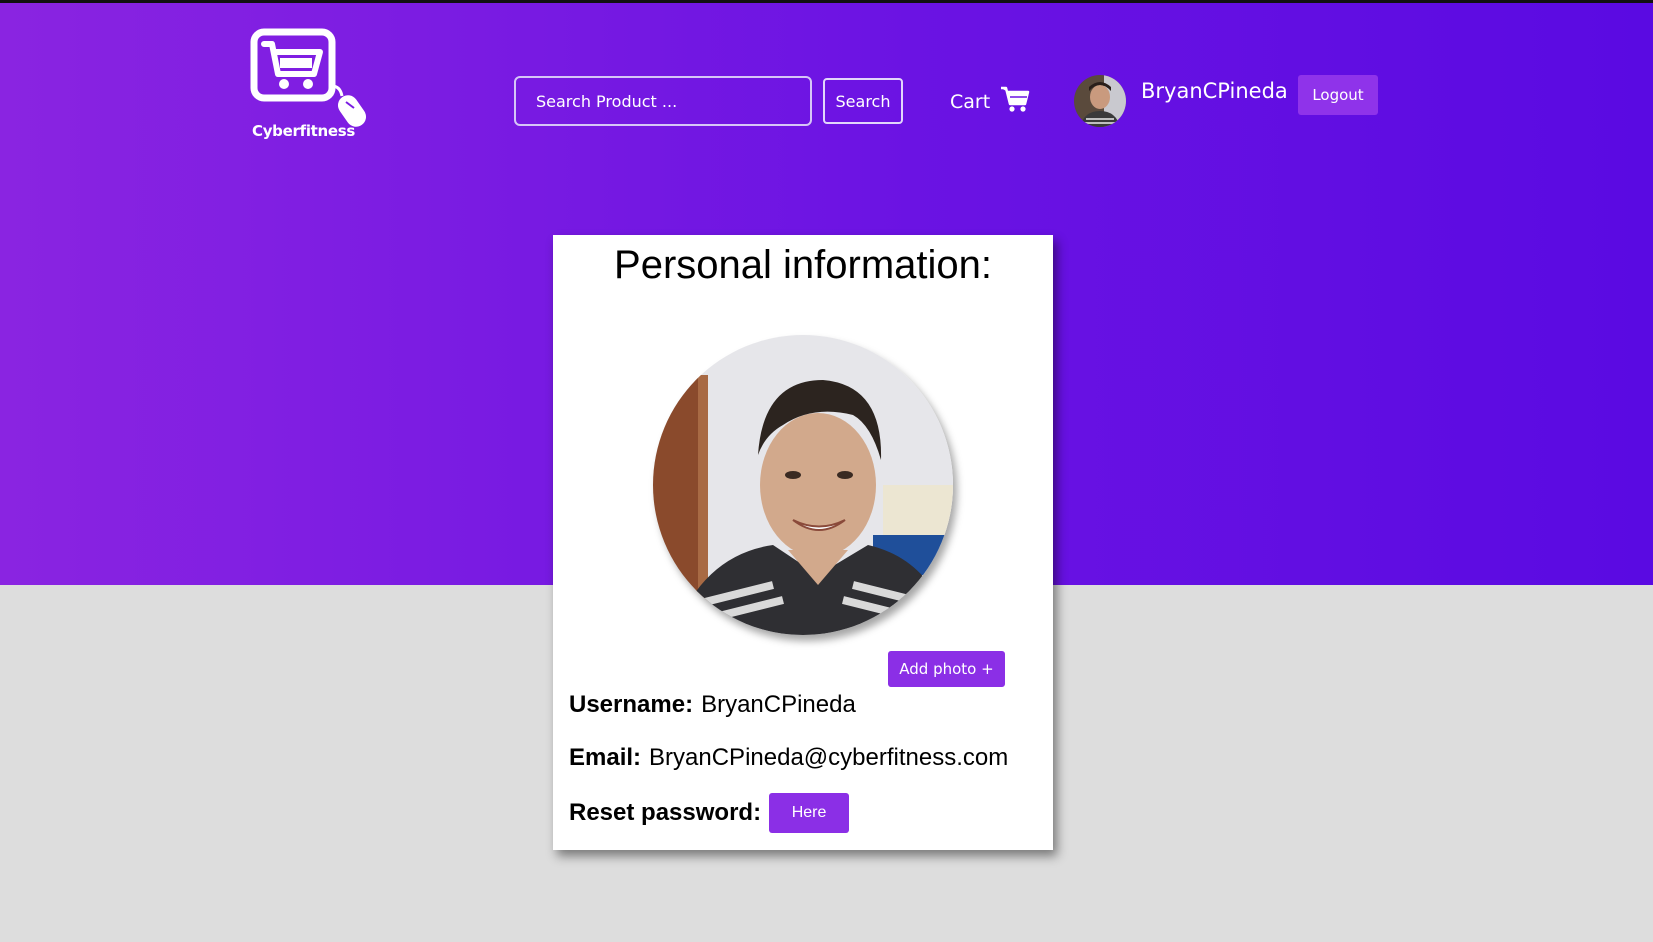 The width and height of the screenshot is (1653, 942). What do you see at coordinates (605, 757) in the screenshot?
I see `email-label: Email:` at bounding box center [605, 757].